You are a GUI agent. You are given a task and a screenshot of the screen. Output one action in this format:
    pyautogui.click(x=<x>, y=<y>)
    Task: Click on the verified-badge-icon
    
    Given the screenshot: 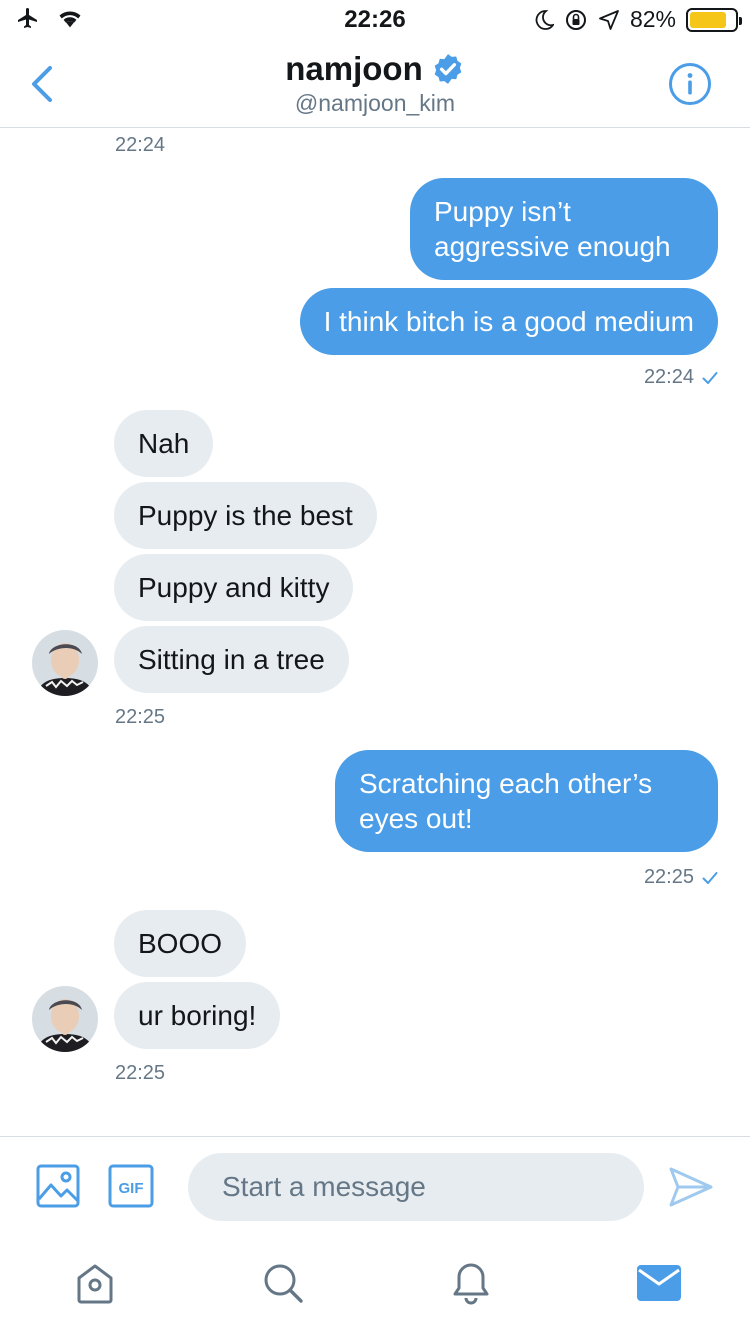 What is the action you would take?
    pyautogui.click(x=448, y=69)
    